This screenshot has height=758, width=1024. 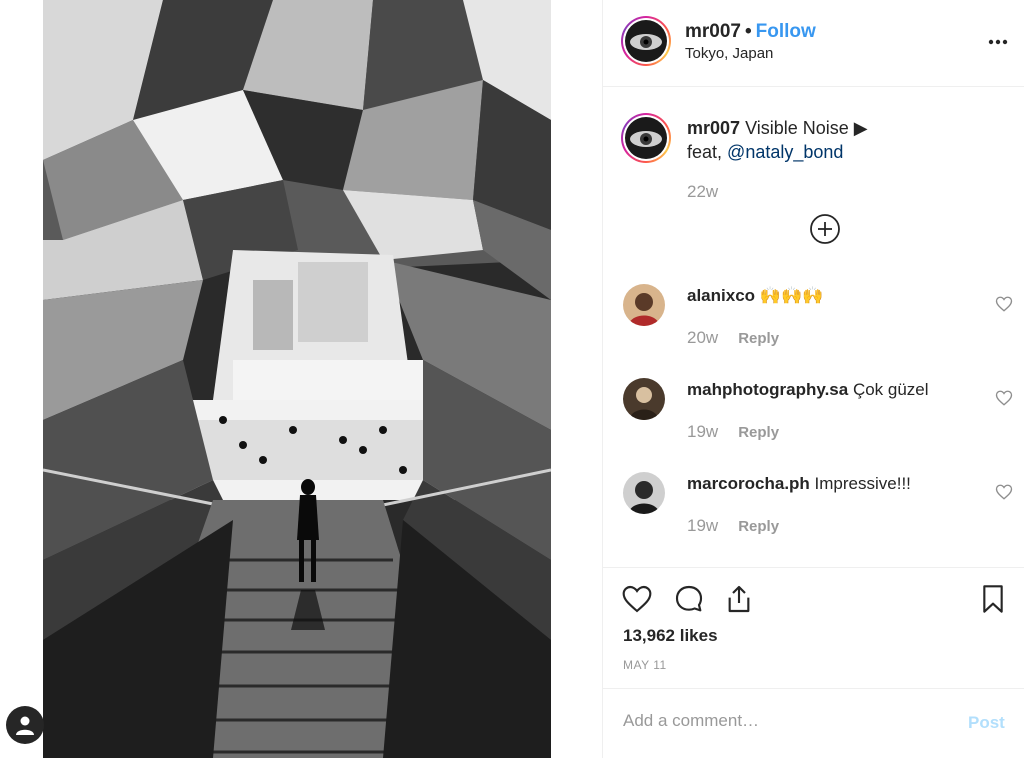 What do you see at coordinates (721, 295) in the screenshot?
I see `comment-username: alanixco` at bounding box center [721, 295].